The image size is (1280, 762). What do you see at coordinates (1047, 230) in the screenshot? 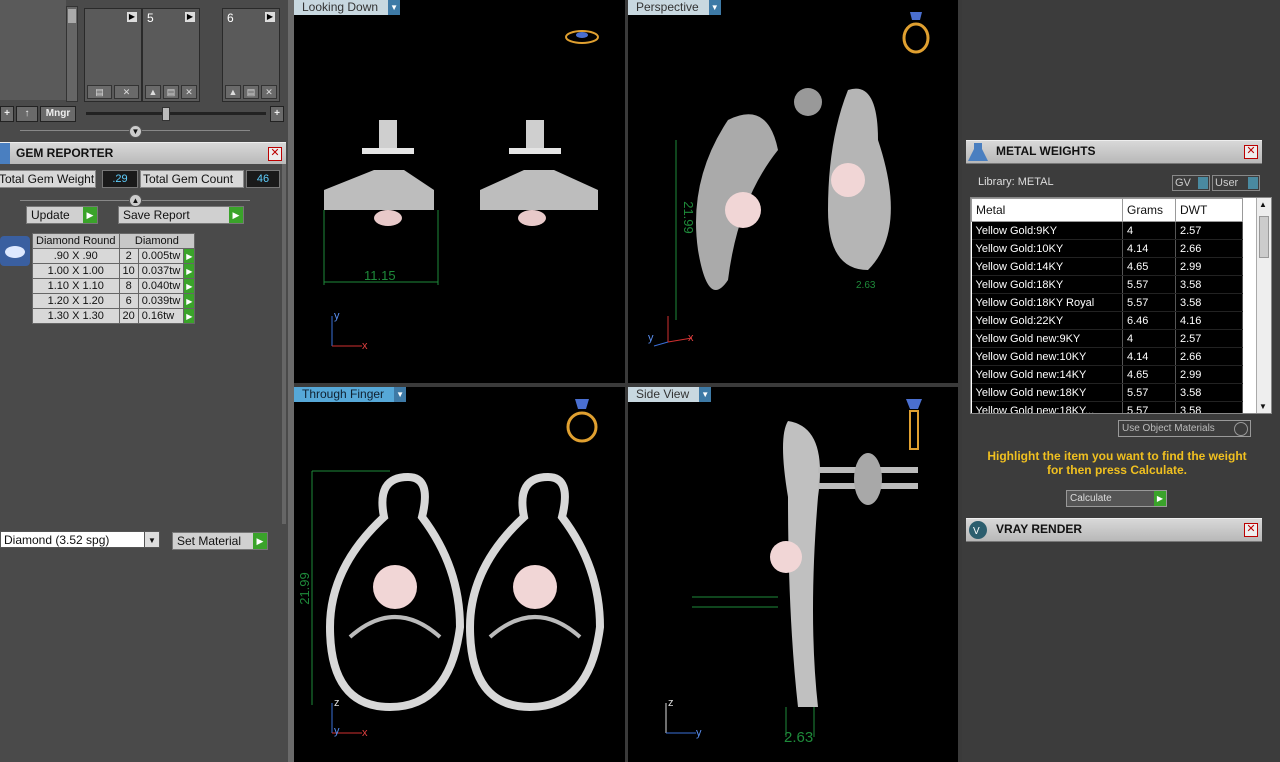
I see `metal-name: Yellow Gold:9KY` at bounding box center [1047, 230].